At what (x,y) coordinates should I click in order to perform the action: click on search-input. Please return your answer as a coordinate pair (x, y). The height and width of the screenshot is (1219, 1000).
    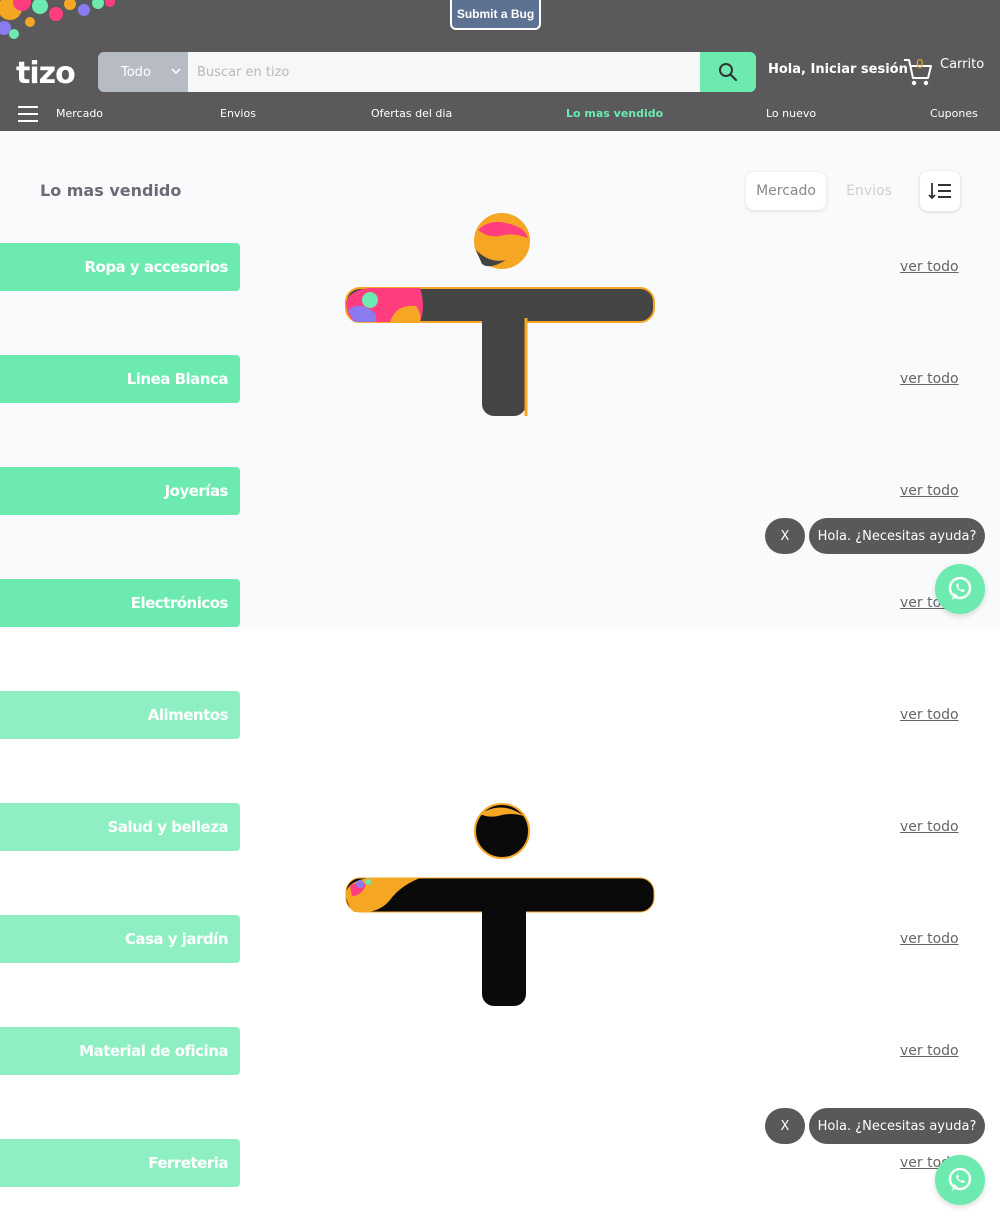
    Looking at the image, I should click on (444, 72).